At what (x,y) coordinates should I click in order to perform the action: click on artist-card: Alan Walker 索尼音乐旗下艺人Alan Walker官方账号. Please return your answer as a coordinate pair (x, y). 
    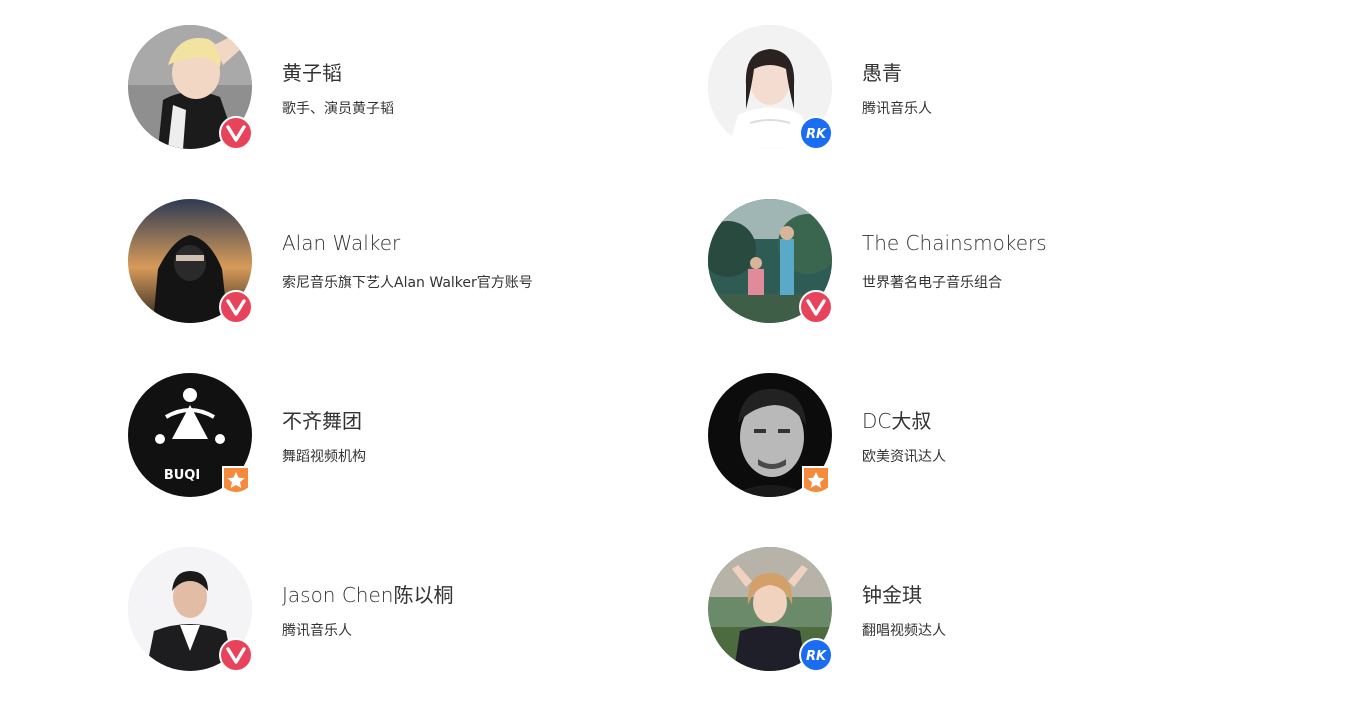
    Looking at the image, I should click on (408, 264).